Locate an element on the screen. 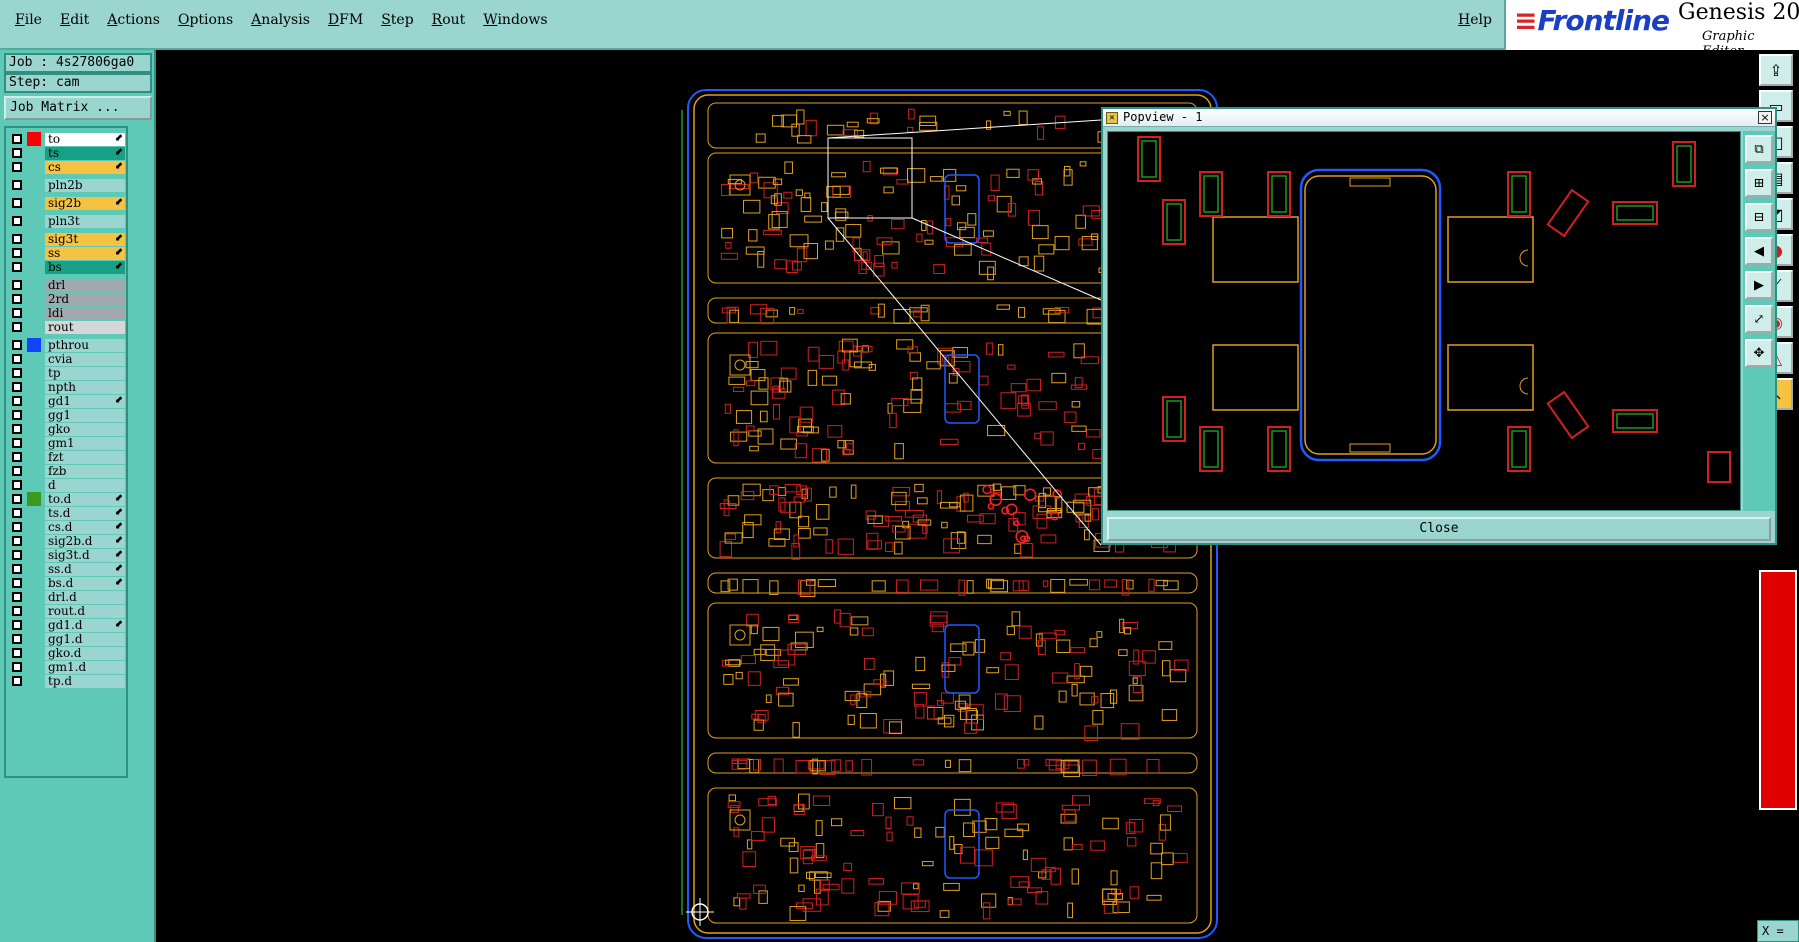 This screenshot has height=942, width=1799. layer-row-gd1: gd1 ⬋ is located at coordinates (67, 401).